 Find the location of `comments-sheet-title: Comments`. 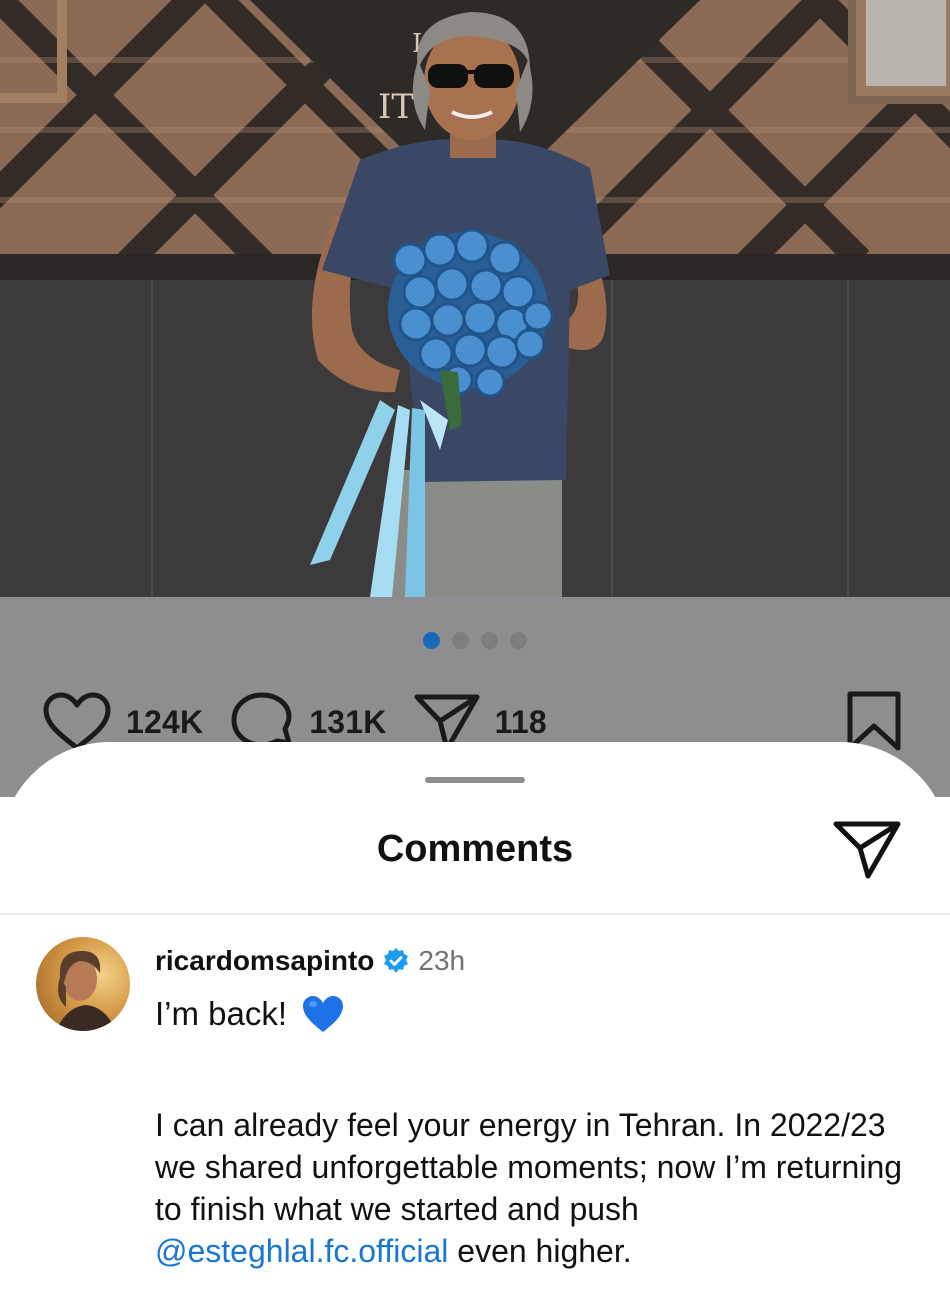

comments-sheet-title: Comments is located at coordinates (475, 849).